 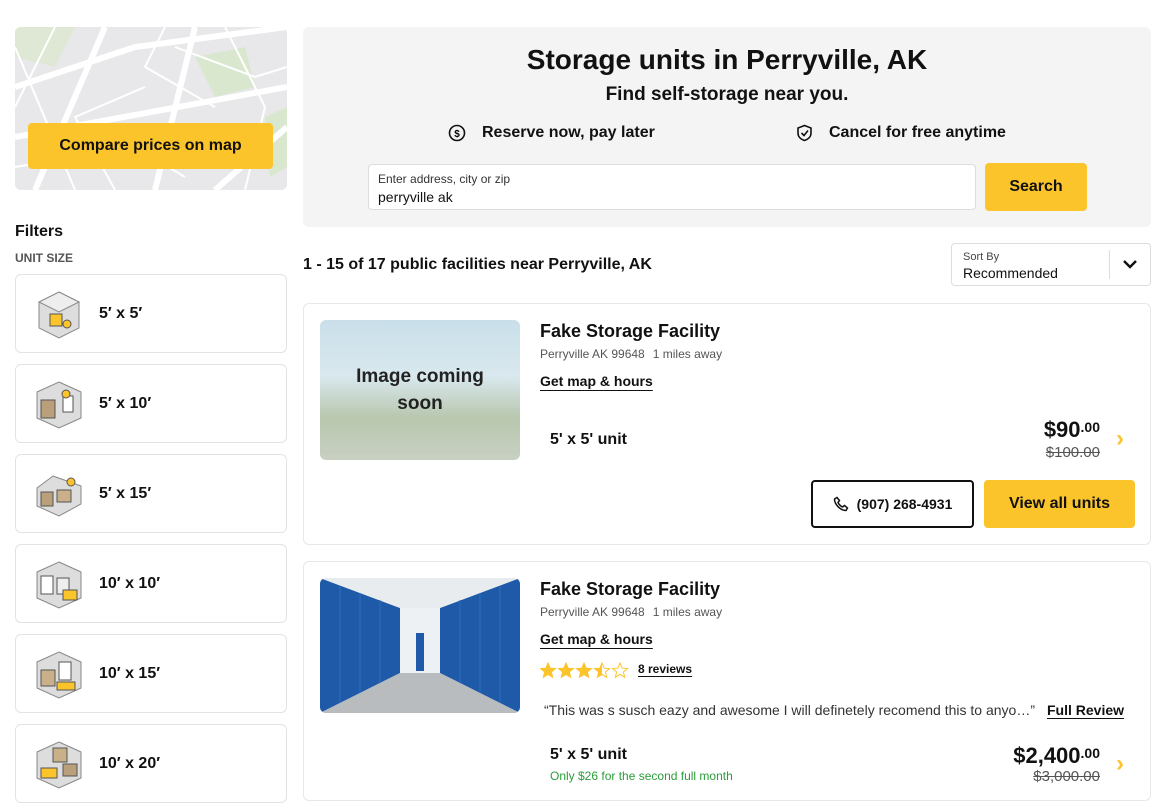 What do you see at coordinates (568, 132) in the screenshot?
I see `perk-reserve-label: Reserve now, pay later` at bounding box center [568, 132].